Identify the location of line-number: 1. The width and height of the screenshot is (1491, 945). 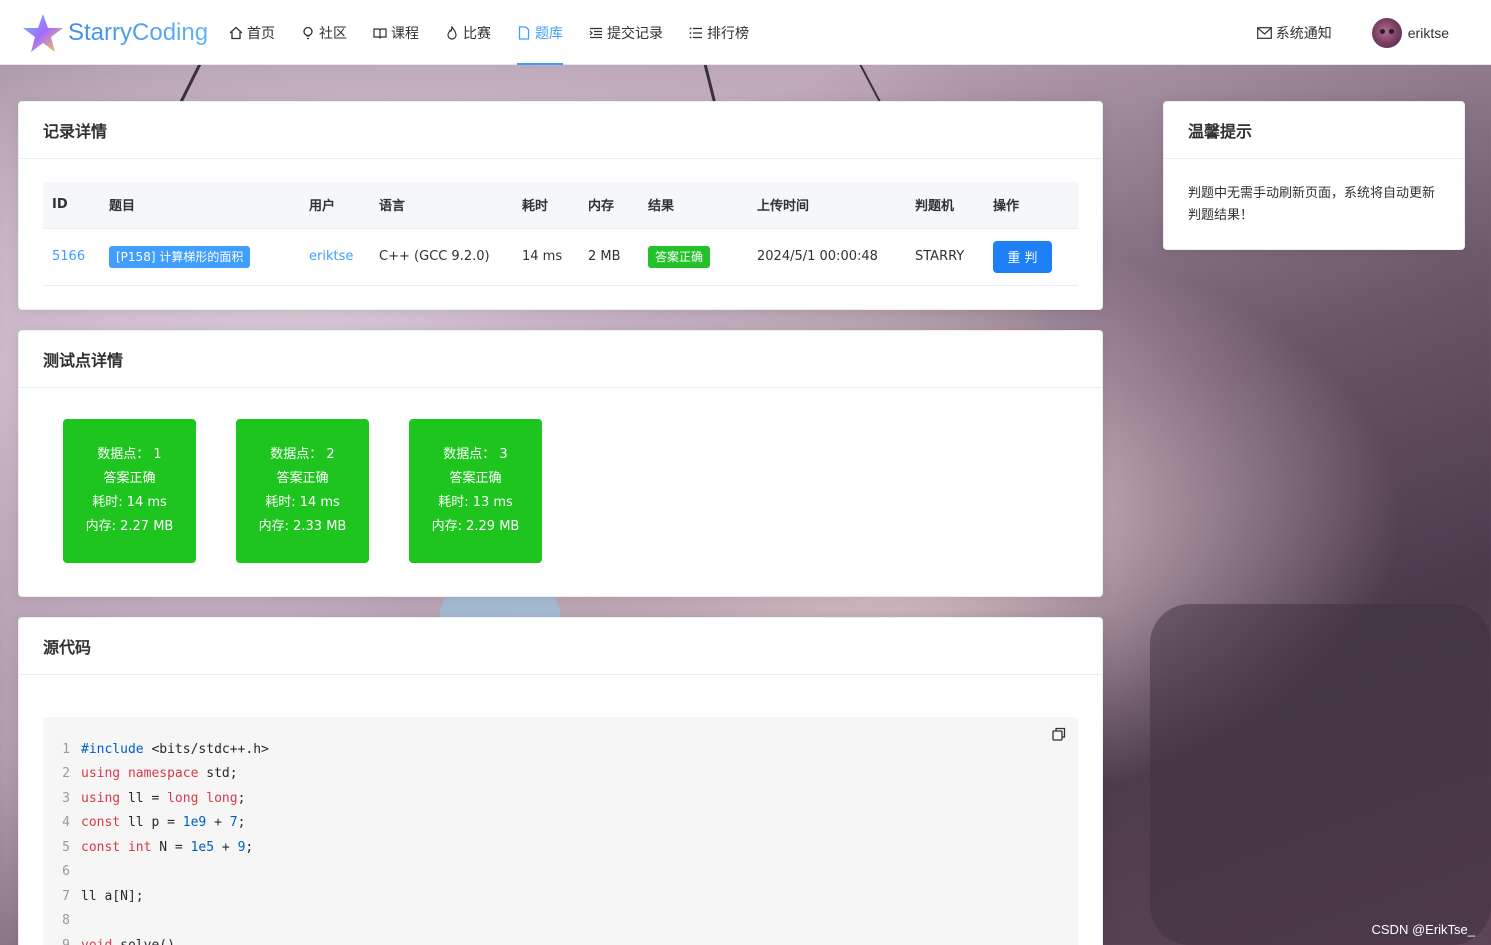
(66, 749).